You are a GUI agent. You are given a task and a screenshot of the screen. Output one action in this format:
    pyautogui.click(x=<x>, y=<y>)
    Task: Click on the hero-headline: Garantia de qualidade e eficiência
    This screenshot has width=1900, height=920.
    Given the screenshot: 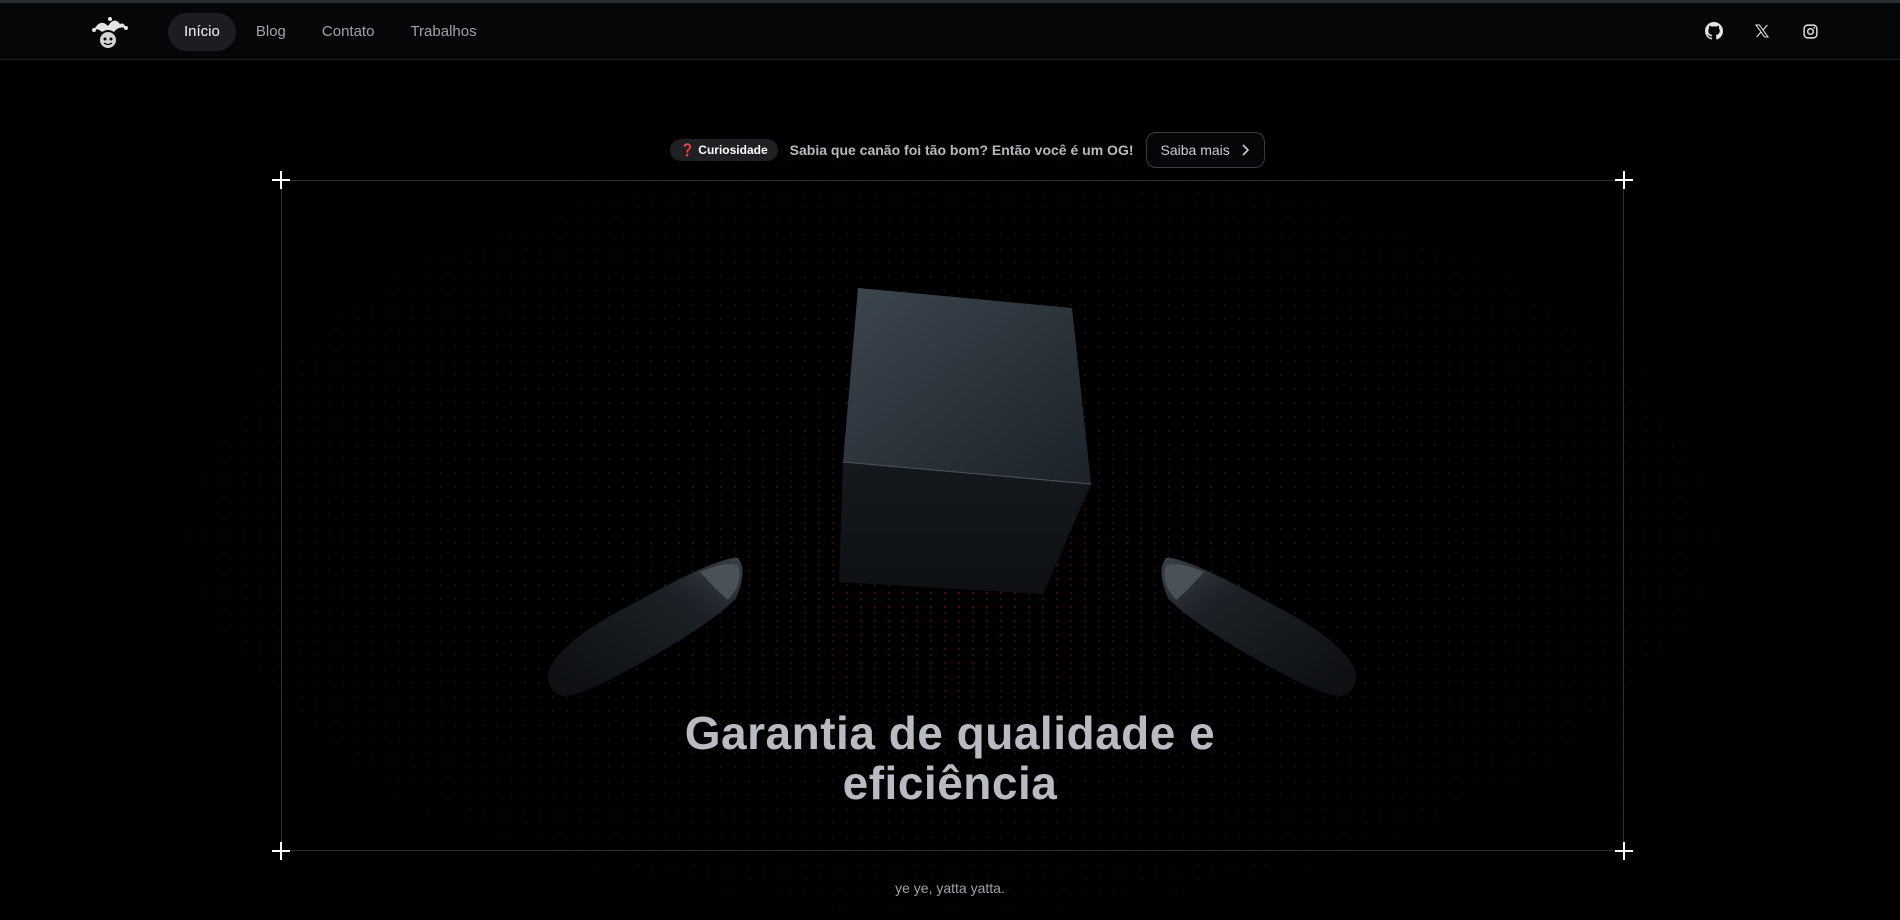 What is the action you would take?
    pyautogui.click(x=950, y=758)
    